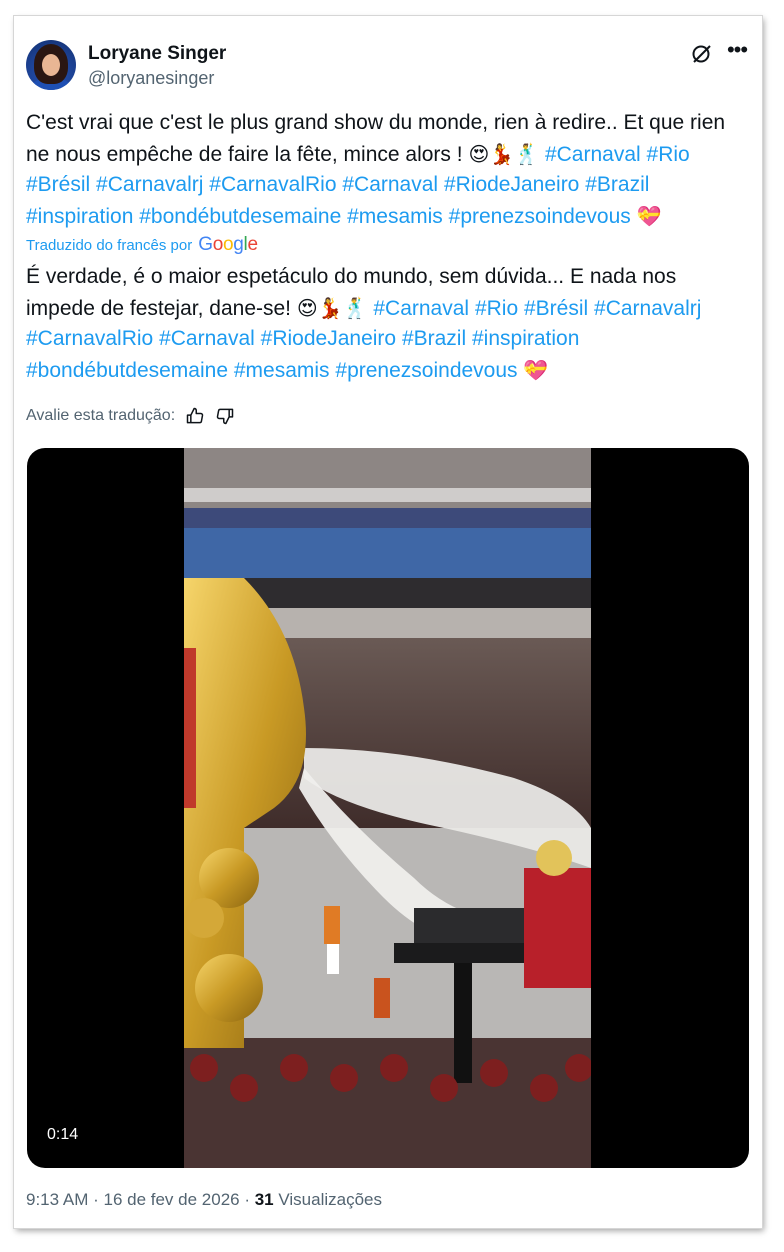 This screenshot has height=1252, width=784. Describe the element at coordinates (51, 65) in the screenshot. I see `avatar` at that location.